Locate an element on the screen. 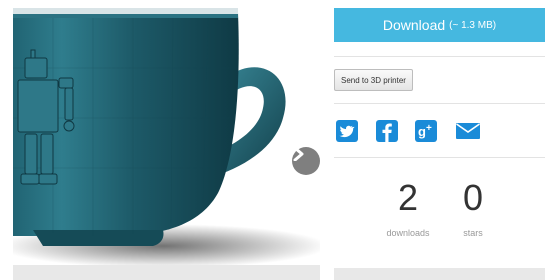 The height and width of the screenshot is (280, 546). downloads-count: 2 is located at coordinates (408, 197).